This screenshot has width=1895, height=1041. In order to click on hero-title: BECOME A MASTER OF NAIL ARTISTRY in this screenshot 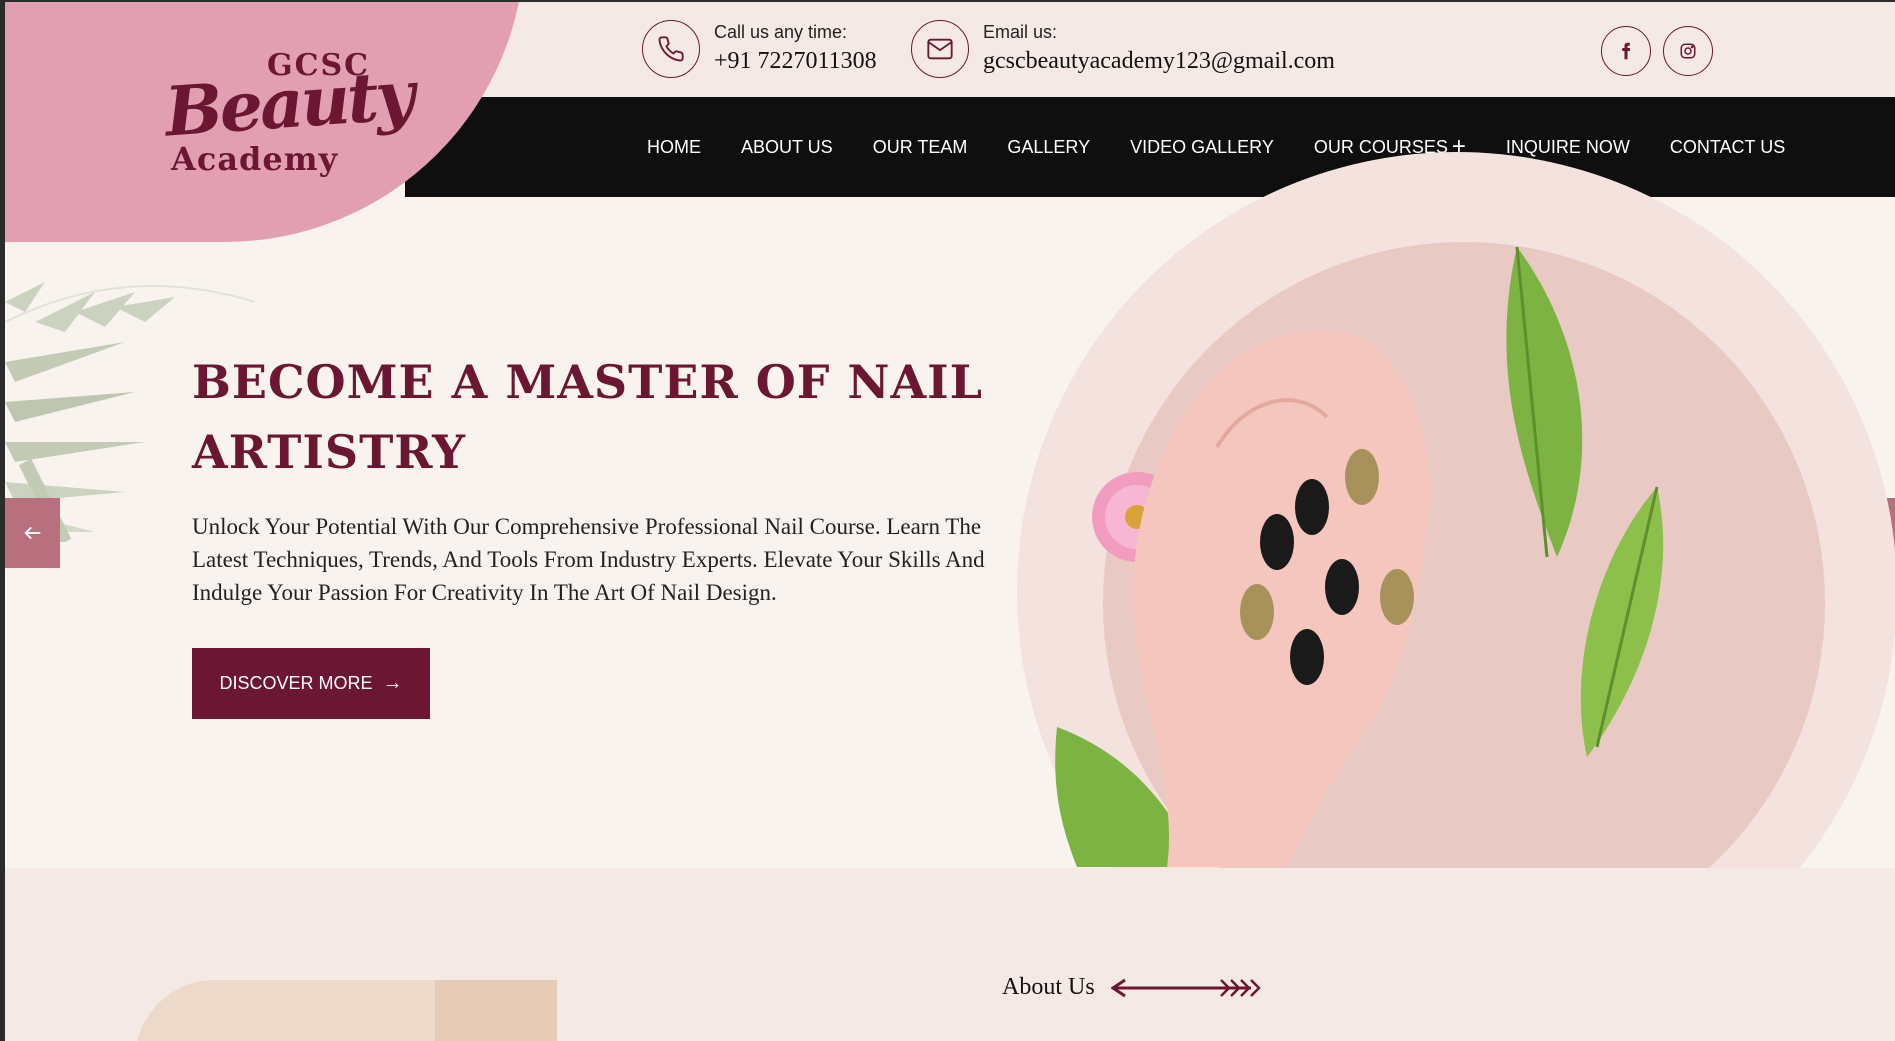, I will do `click(602, 417)`.